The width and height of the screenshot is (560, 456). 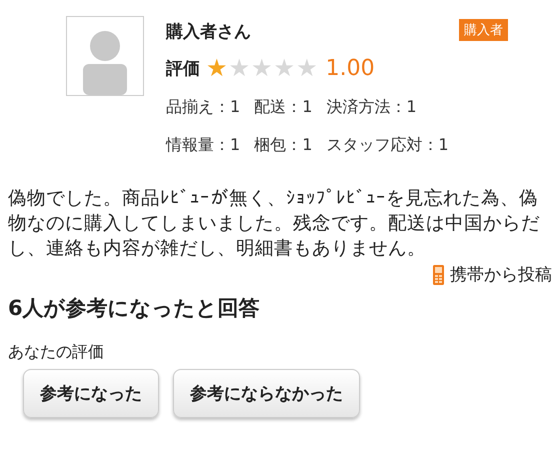 What do you see at coordinates (350, 68) in the screenshot?
I see `rating-score: 1.00` at bounding box center [350, 68].